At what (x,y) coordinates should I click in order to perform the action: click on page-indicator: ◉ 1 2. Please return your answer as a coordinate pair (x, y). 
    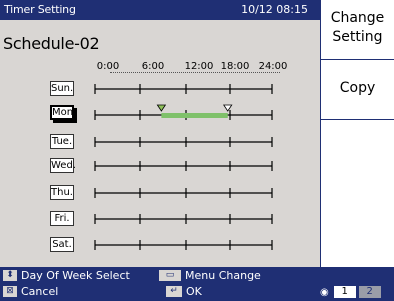
    Looking at the image, I should click on (350, 292).